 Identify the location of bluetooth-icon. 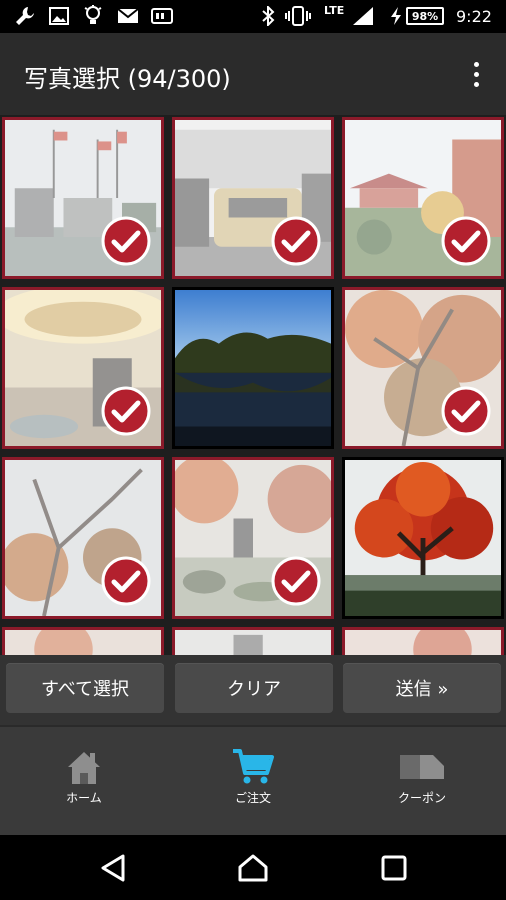
(268, 16).